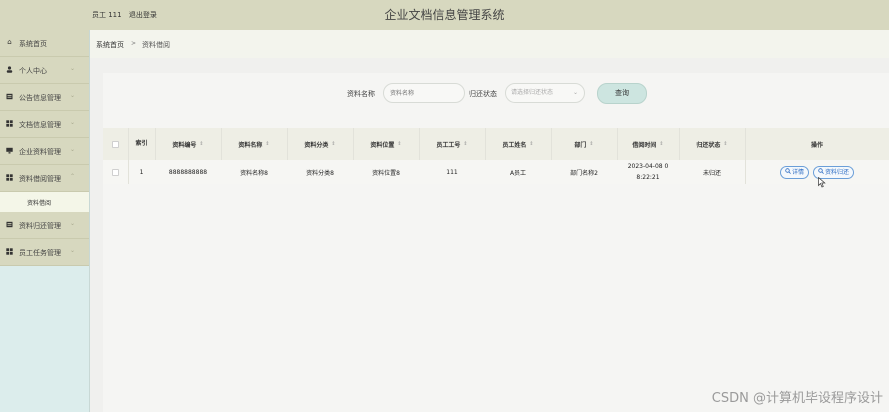 The height and width of the screenshot is (412, 889). Describe the element at coordinates (33, 44) in the screenshot. I see `sidebar-item-label: 系统首页` at that location.